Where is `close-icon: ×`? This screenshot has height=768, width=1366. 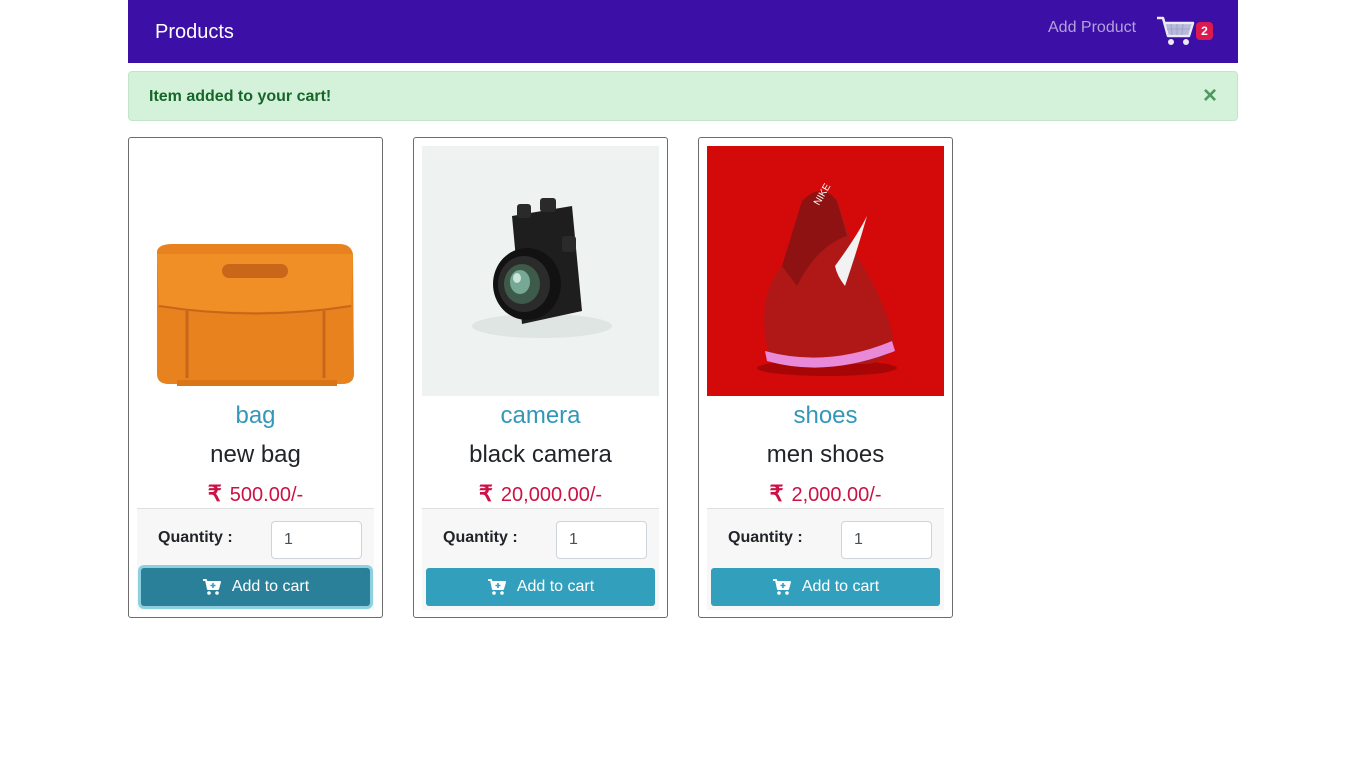
close-icon: × is located at coordinates (1210, 96).